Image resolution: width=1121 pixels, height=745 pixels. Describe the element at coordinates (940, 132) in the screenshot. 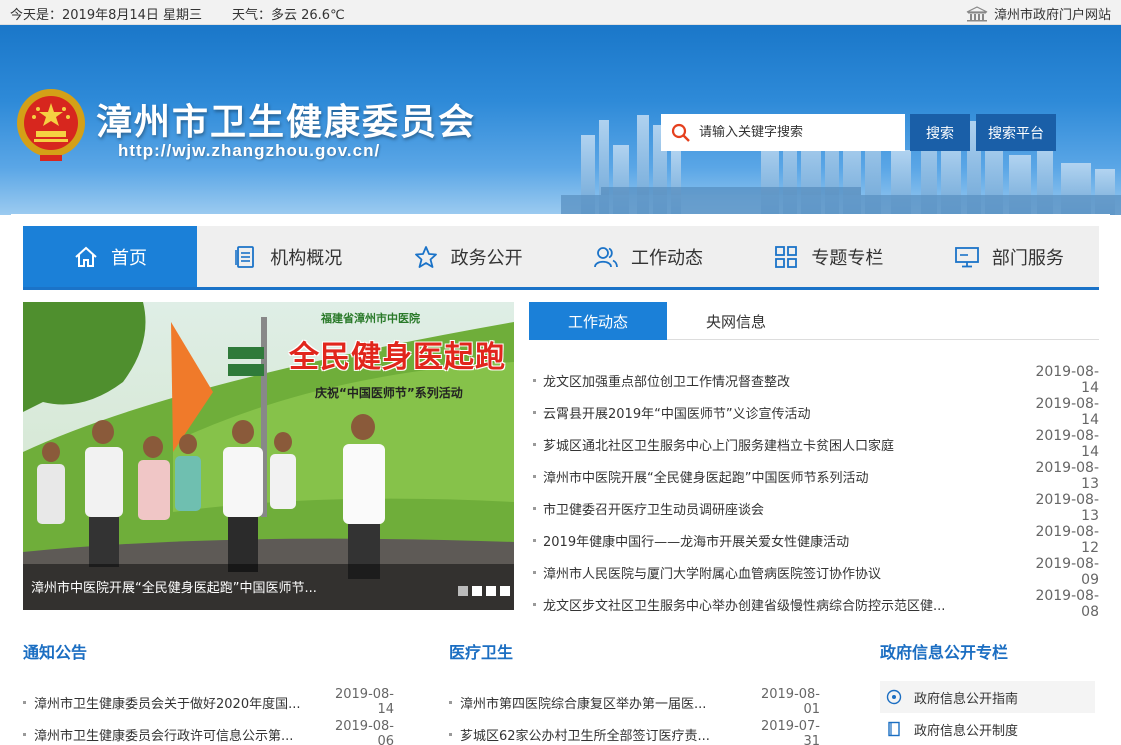

I see `search-button: 搜索` at that location.